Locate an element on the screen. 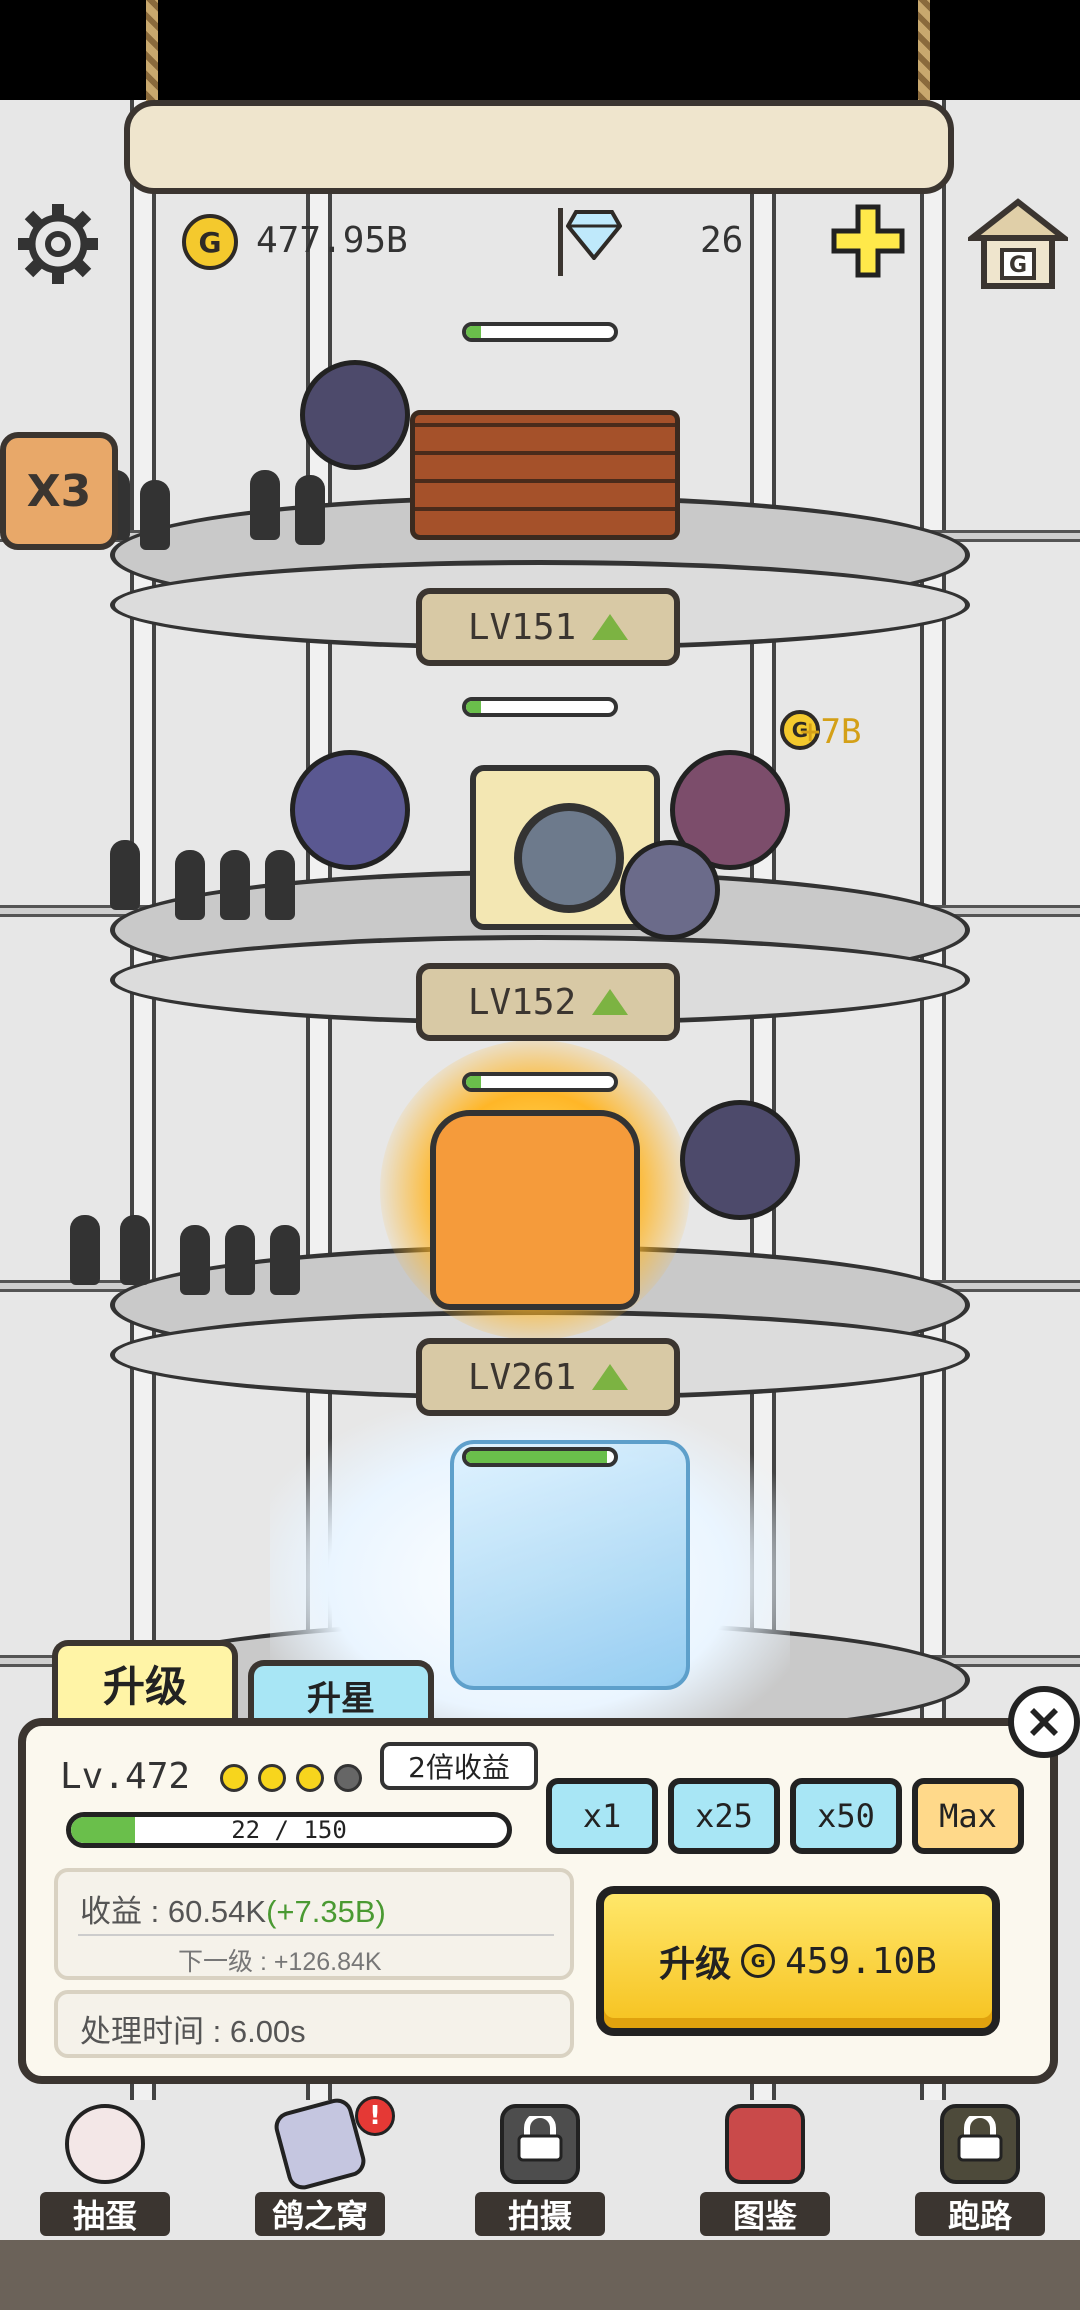 The image size is (1080, 2310). tab-upgrade: 升级 is located at coordinates (145, 1680).